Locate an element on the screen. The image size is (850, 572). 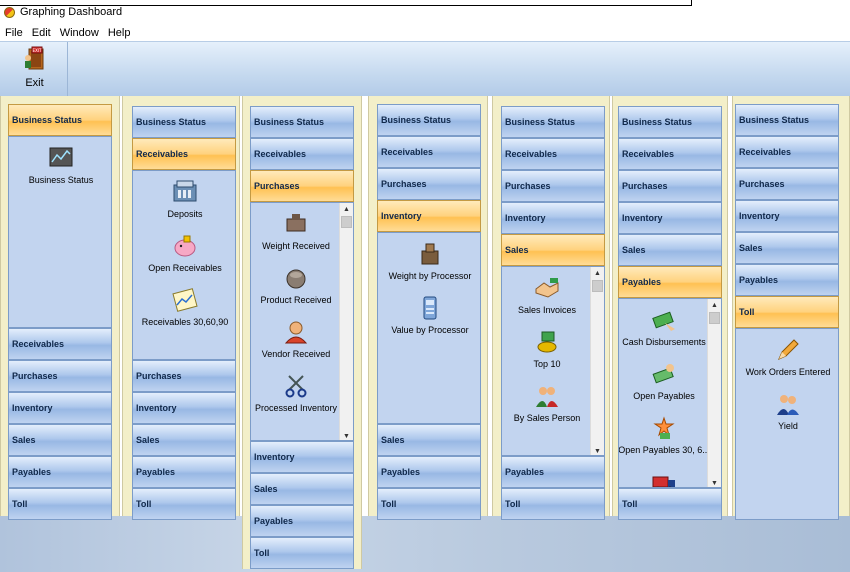
pencil-icon is located at coordinates (788, 349).